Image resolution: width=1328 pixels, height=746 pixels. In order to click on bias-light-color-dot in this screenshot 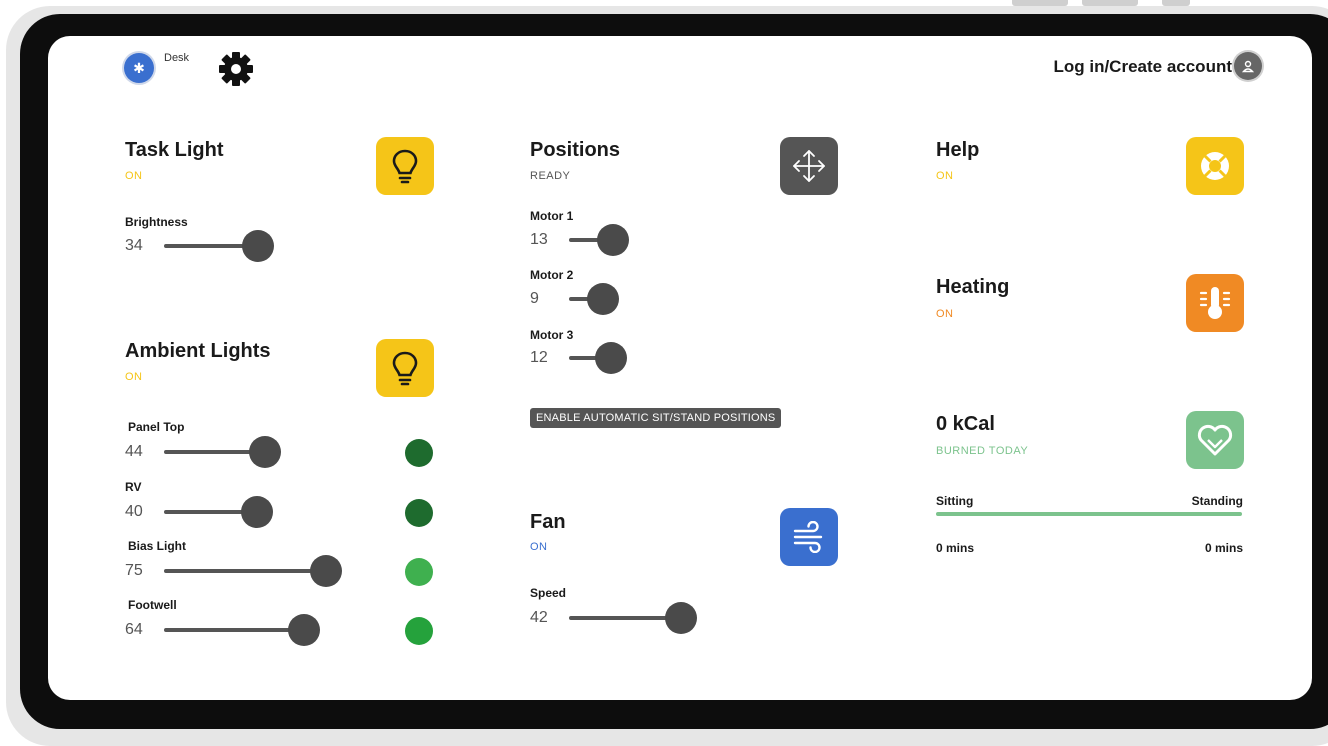, I will do `click(419, 572)`.